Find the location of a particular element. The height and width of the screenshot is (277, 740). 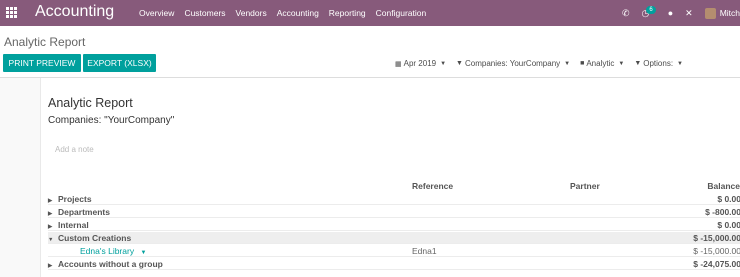

print-preview-button: PRINT PREVIEW is located at coordinates (42, 63).